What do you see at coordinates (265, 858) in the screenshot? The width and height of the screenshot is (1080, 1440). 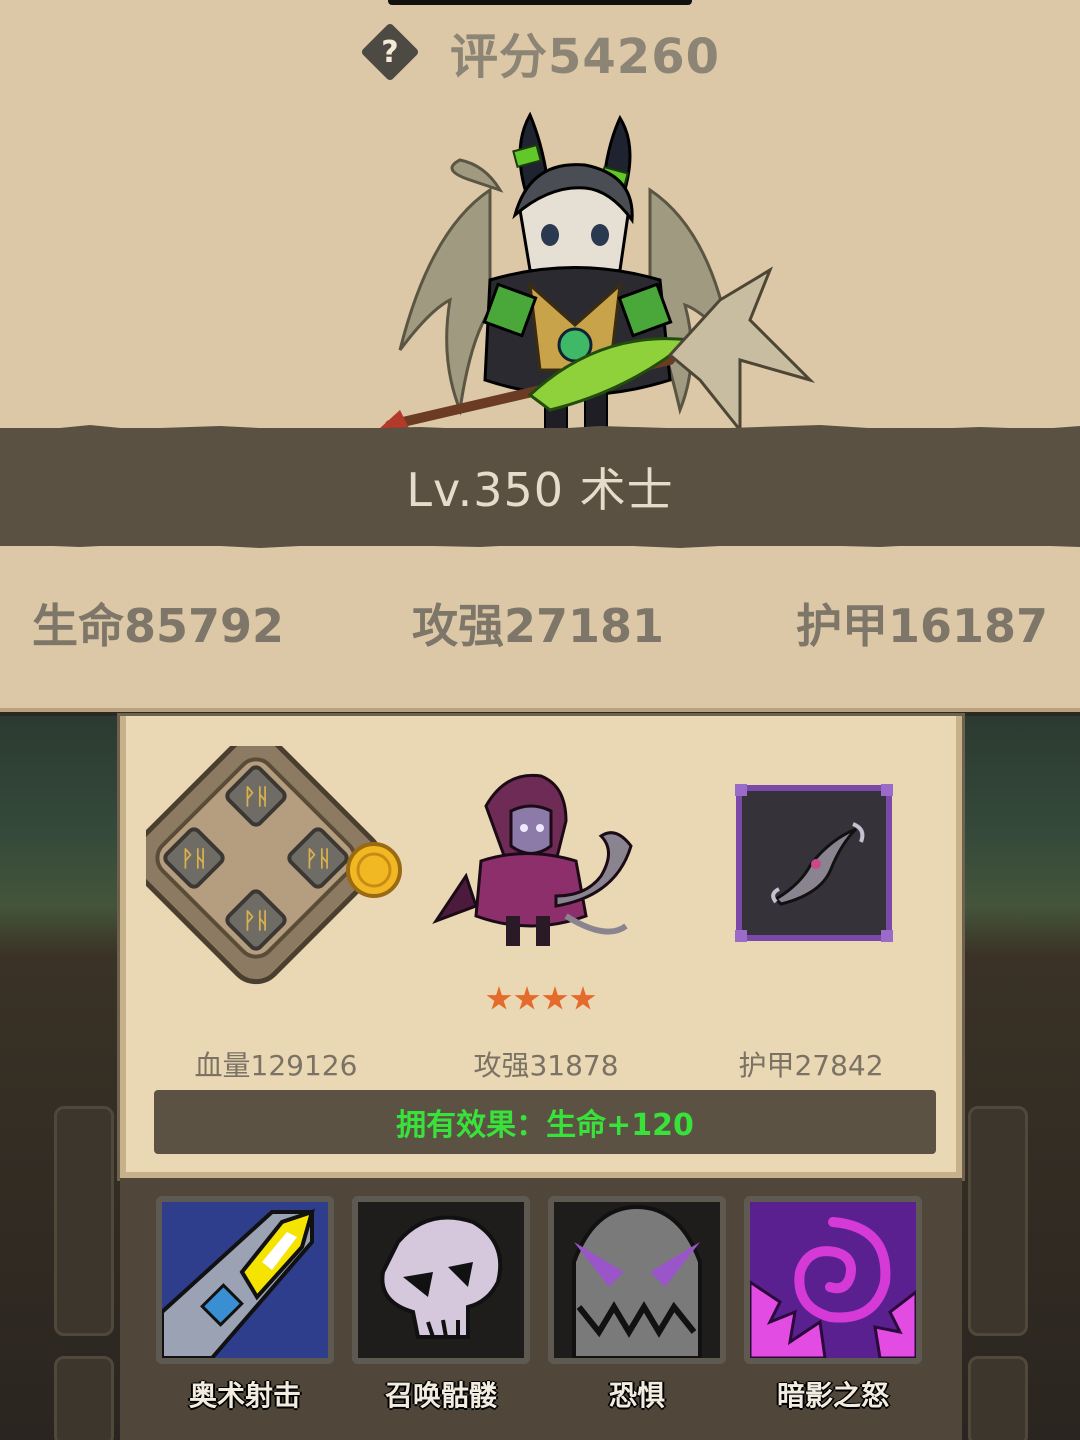 I see `rune-stone-icon: ᚹᚺ ᚹᚺ ᚹᚺ ᚹᚺ` at bounding box center [265, 858].